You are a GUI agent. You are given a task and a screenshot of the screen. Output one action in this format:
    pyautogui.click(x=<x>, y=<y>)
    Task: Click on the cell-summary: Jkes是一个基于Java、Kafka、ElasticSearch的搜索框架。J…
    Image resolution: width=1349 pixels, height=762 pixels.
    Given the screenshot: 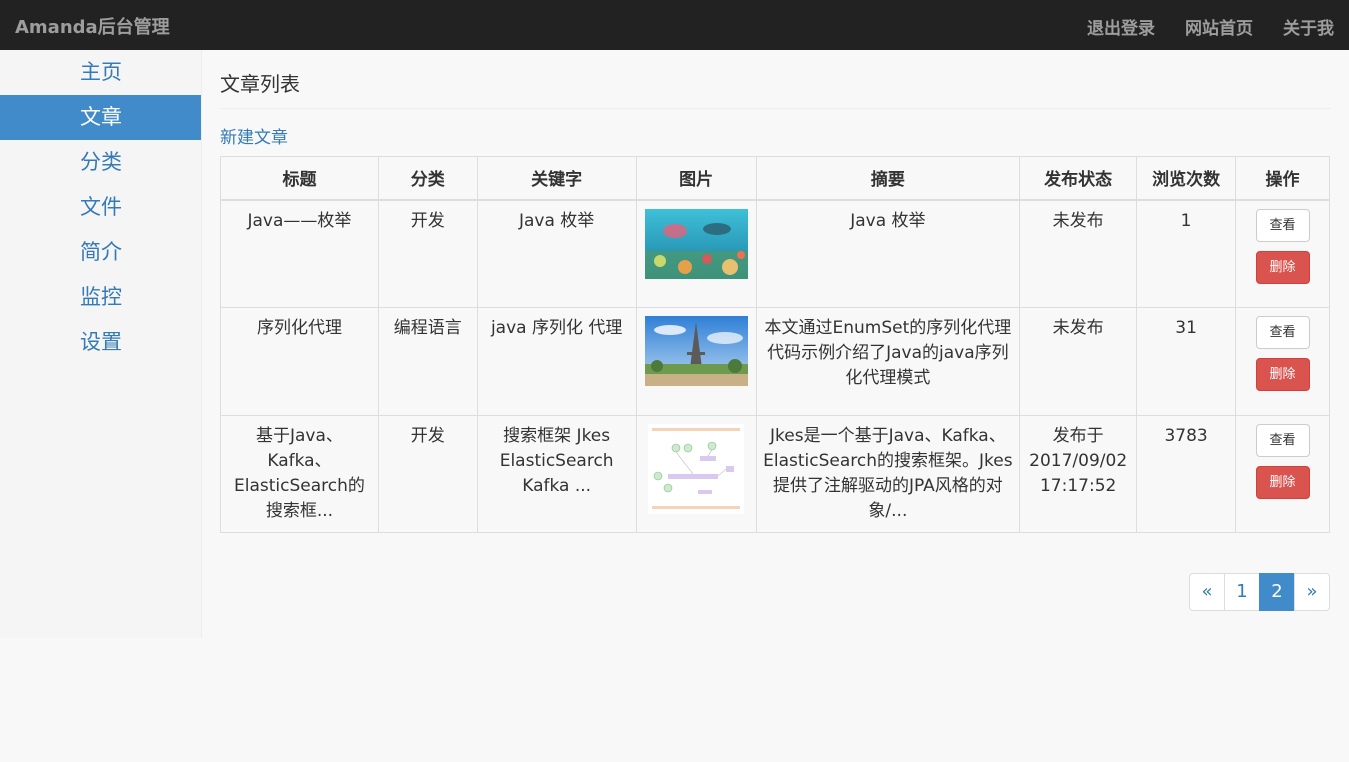 What is the action you would take?
    pyautogui.click(x=888, y=474)
    